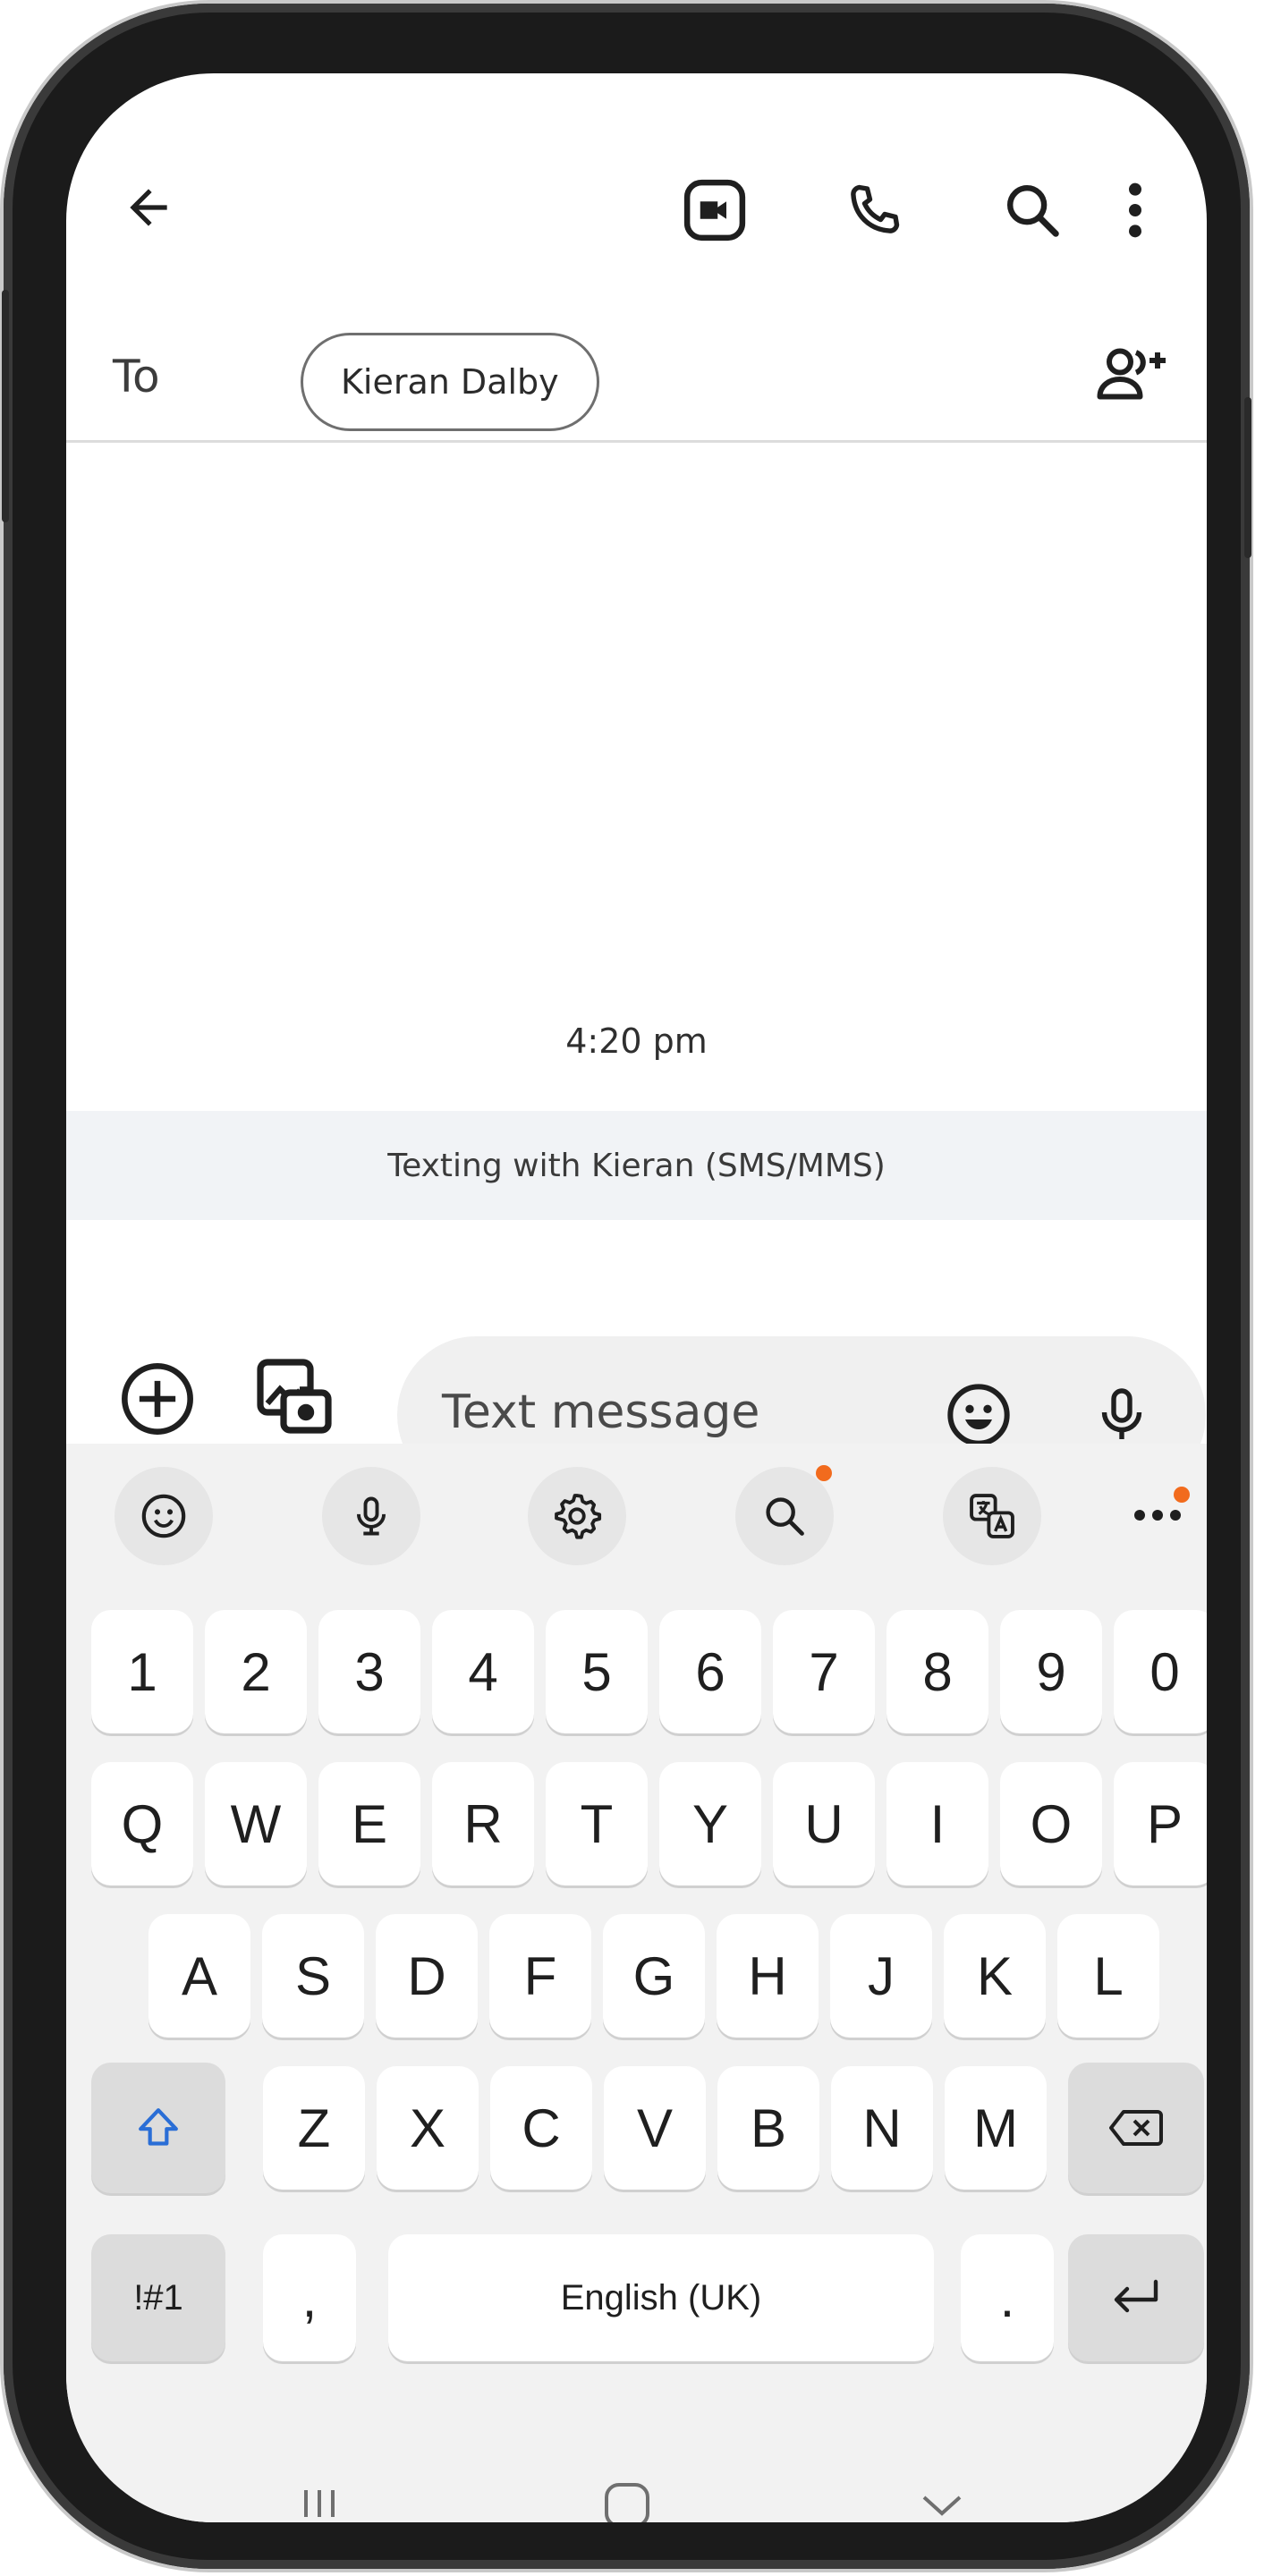 This screenshot has height=2576, width=1264. I want to click on key-j: J, so click(881, 1976).